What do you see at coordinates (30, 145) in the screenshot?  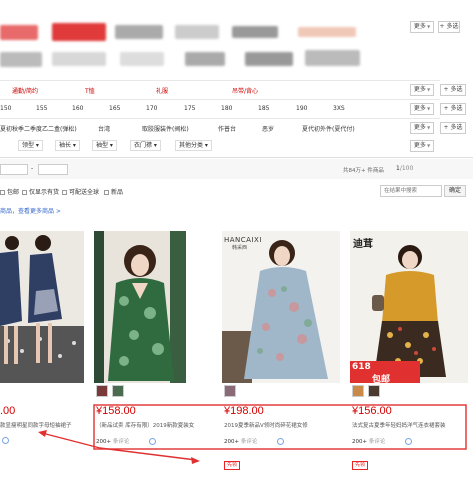 I see `filter-dropdown: 领型 ▾` at bounding box center [30, 145].